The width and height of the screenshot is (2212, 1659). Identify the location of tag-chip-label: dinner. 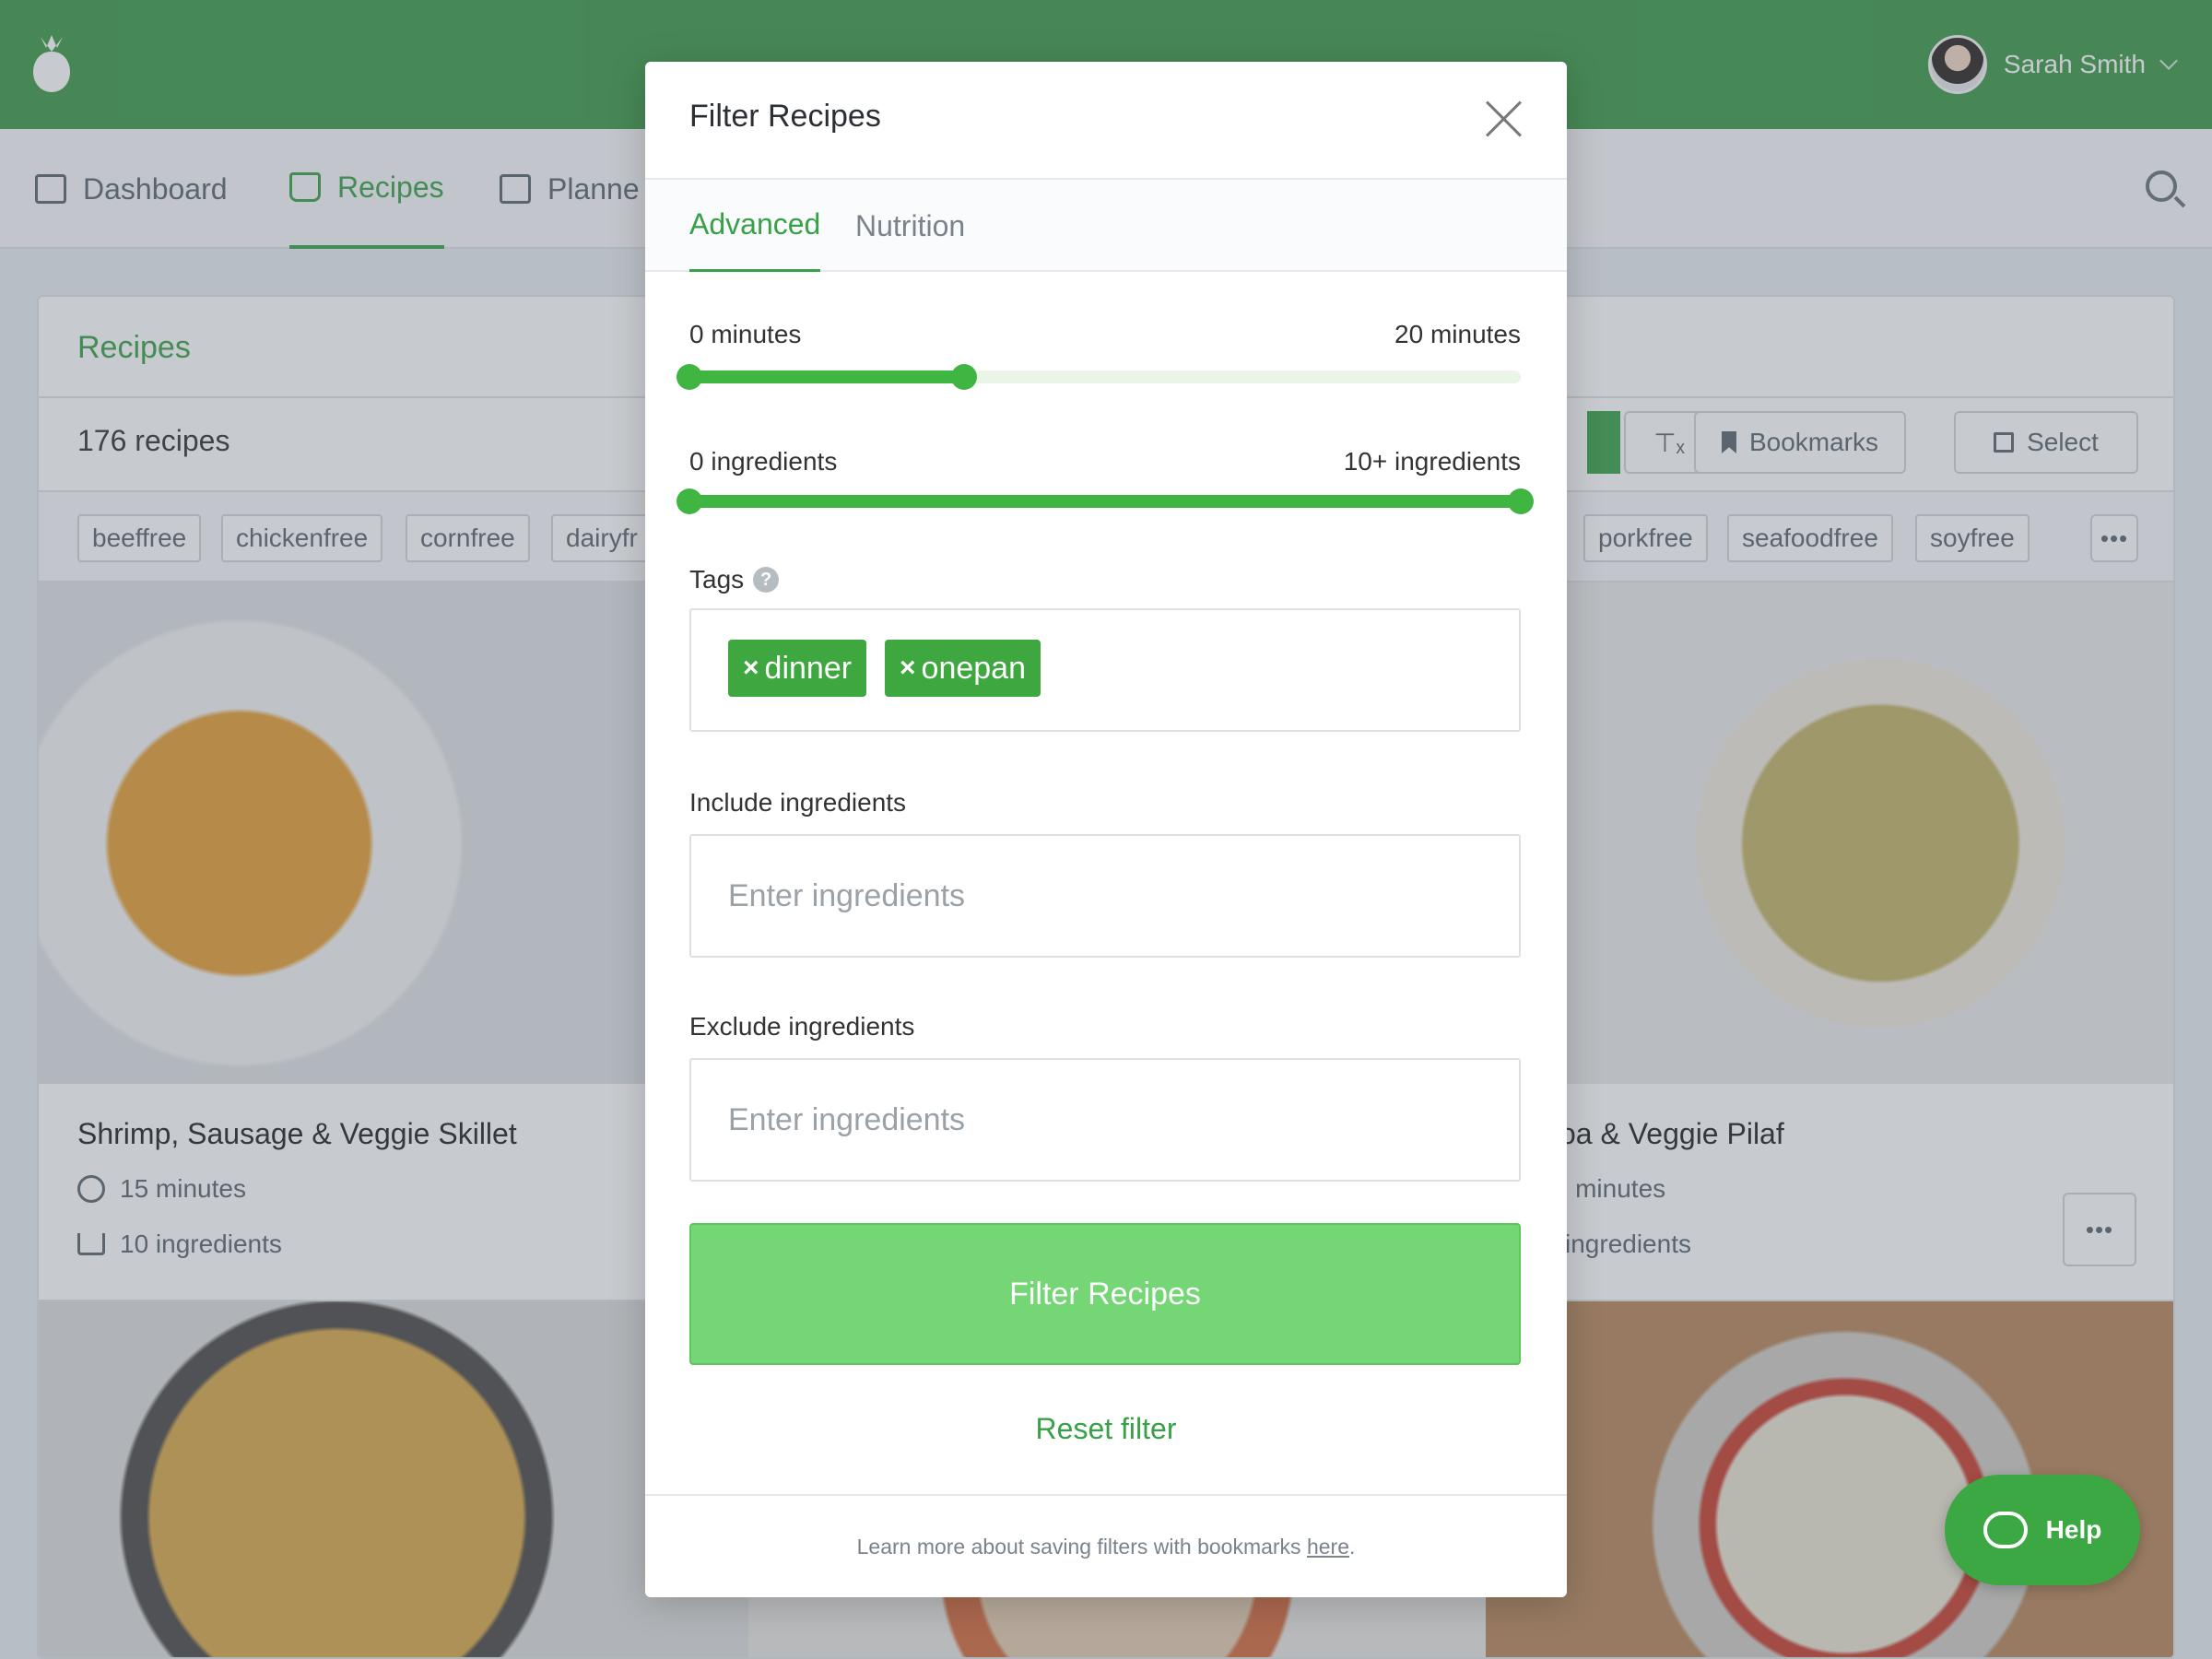
(808, 668).